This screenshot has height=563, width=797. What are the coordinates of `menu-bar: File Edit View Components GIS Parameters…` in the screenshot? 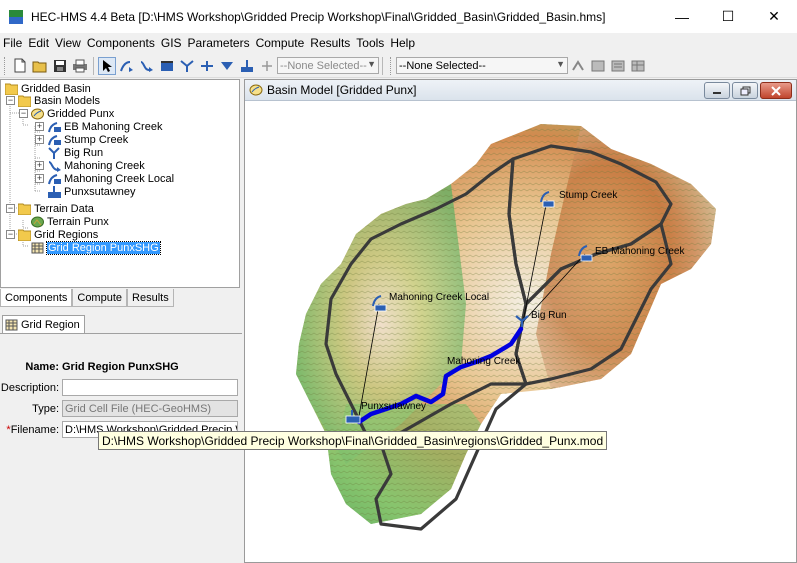 It's located at (398, 42).